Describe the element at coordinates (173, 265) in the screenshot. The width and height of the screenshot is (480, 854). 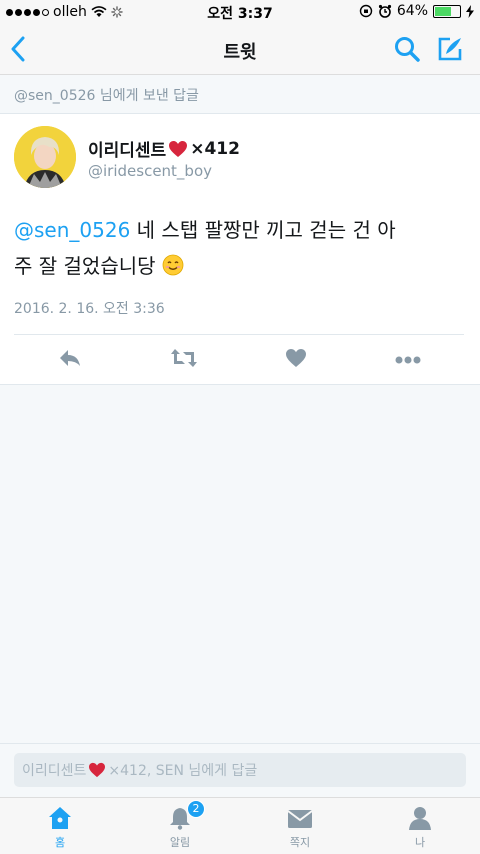
I see `smiling-face-emoji-icon` at that location.